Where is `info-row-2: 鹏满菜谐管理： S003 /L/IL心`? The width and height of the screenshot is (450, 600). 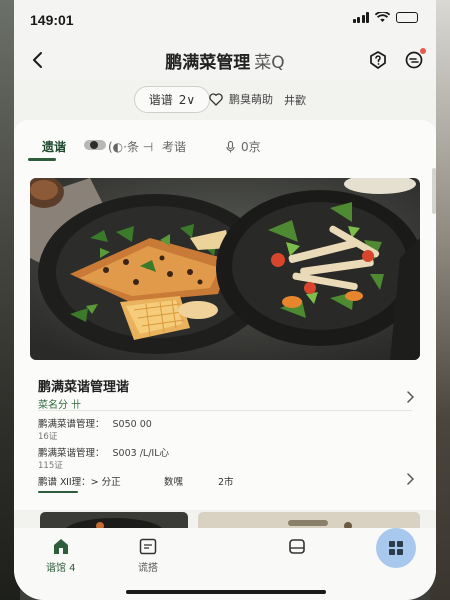 info-row-2: 鹏满菜谐管理： S003 /L/IL心 is located at coordinates (103, 452).